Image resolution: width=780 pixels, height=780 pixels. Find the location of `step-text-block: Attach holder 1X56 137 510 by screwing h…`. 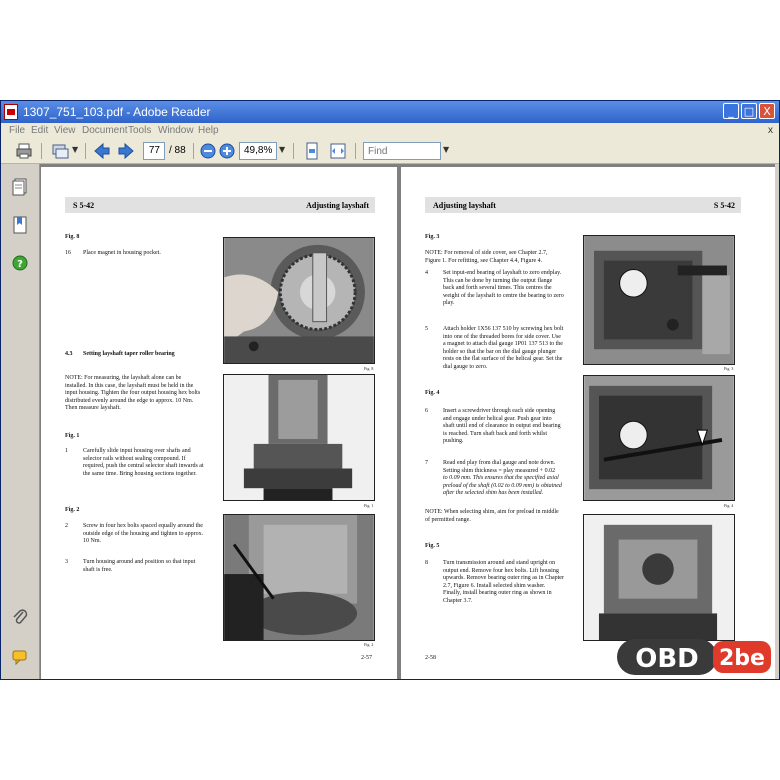

step-text-block: Attach holder 1X56 137 510 by screwing h… is located at coordinates (513, 348).